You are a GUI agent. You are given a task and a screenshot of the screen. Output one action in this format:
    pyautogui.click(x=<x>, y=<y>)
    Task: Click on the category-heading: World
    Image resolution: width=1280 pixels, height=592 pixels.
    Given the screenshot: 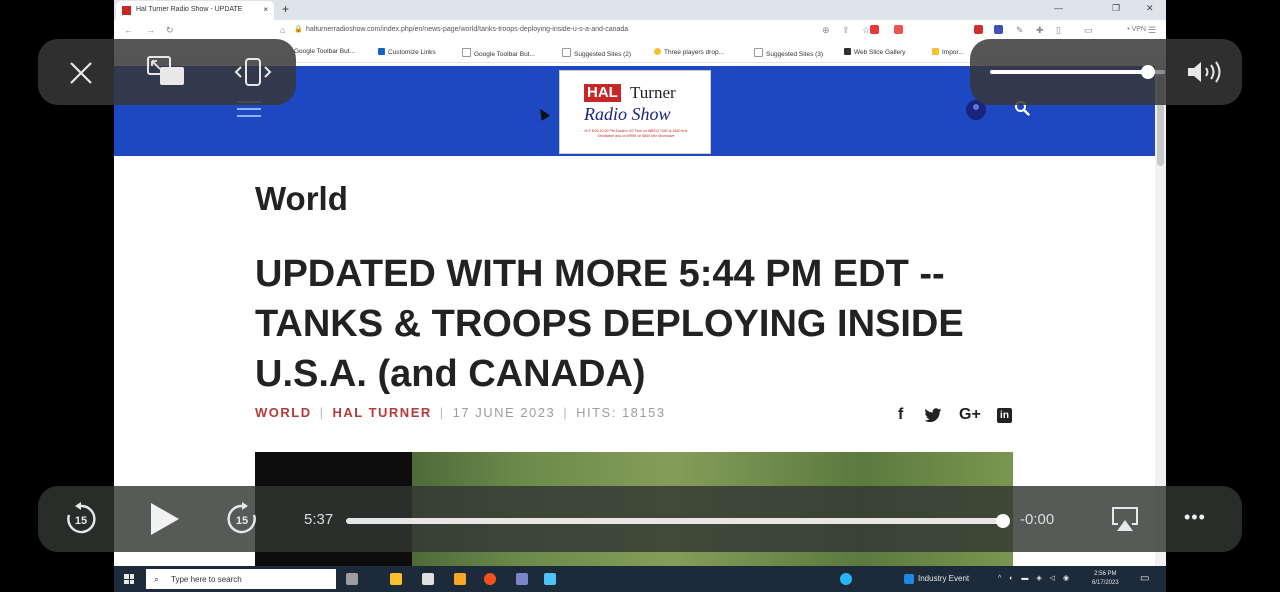 What is the action you would take?
    pyautogui.click(x=301, y=198)
    